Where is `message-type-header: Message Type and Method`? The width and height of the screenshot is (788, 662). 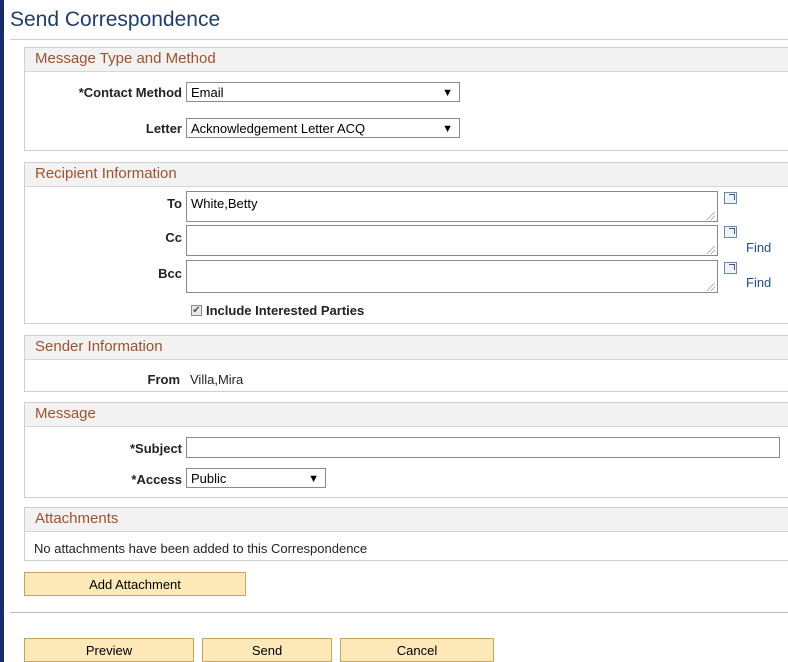
message-type-header: Message Type and Method is located at coordinates (406, 60).